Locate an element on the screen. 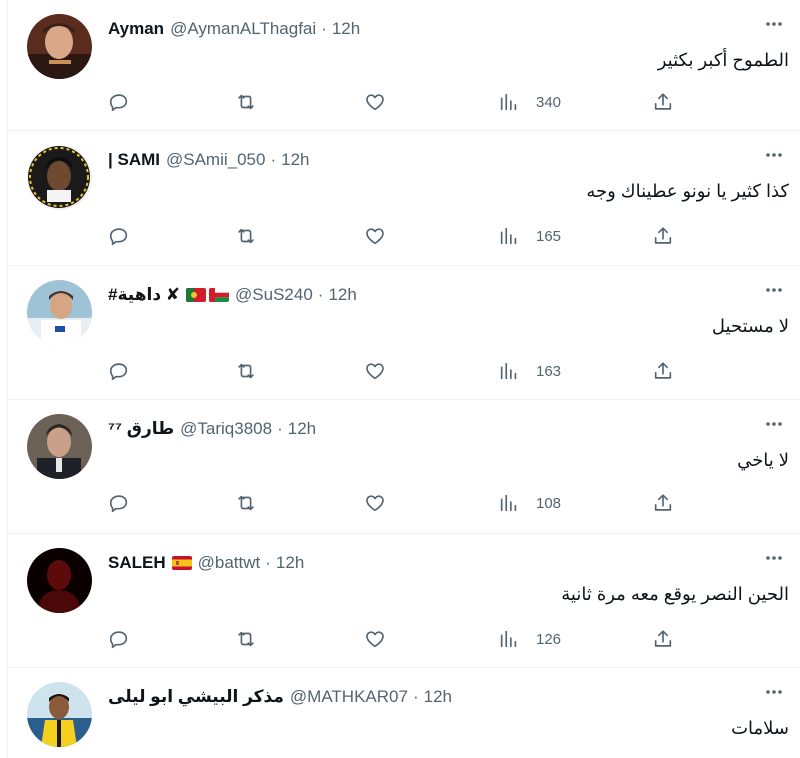 The image size is (800, 758). tweet-text: الحين النصر يوقع معه مرة ثانية is located at coordinates (675, 594).